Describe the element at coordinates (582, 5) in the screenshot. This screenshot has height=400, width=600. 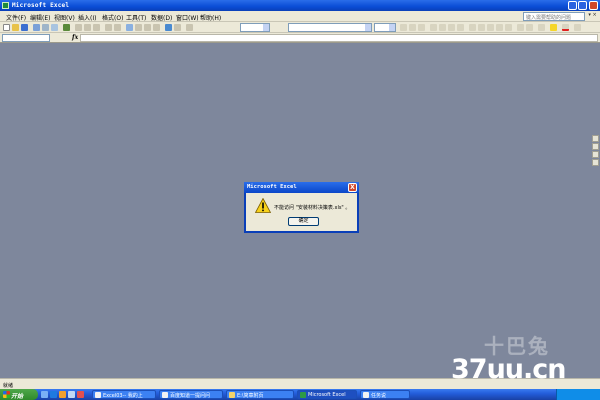
I see `maximize-button` at that location.